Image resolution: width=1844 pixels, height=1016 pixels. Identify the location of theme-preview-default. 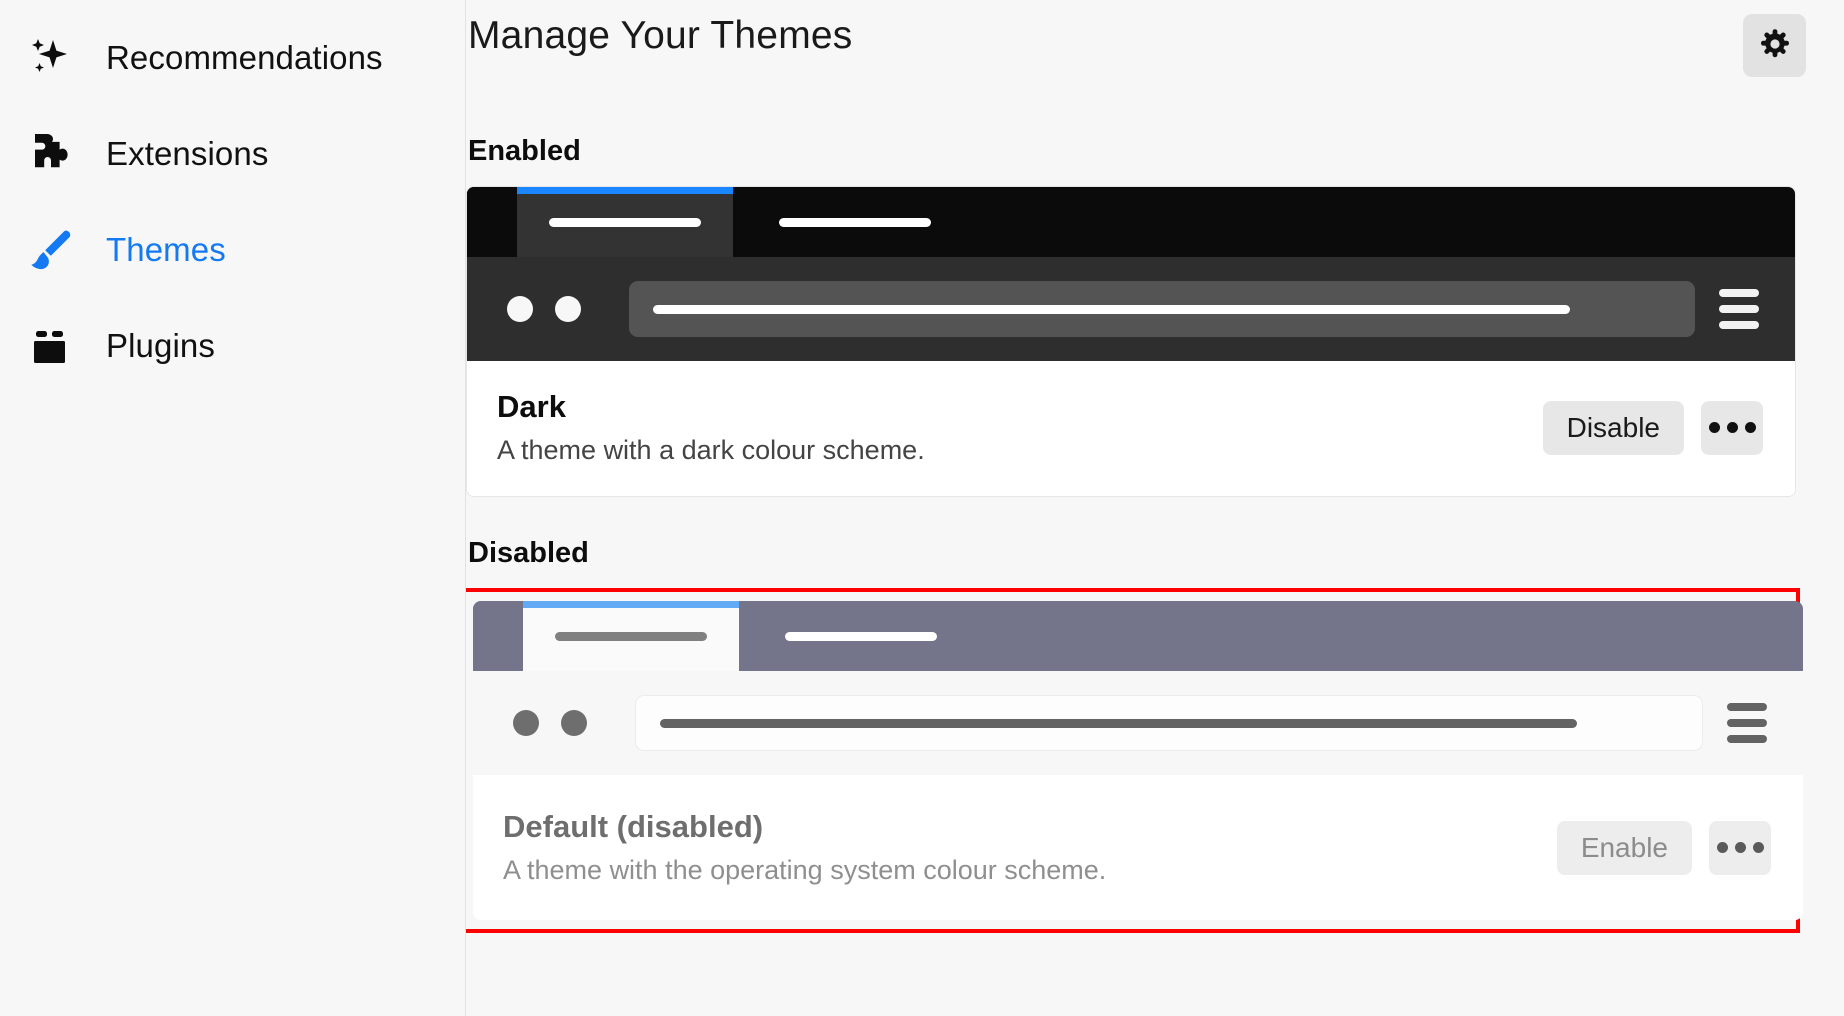
(1138, 688).